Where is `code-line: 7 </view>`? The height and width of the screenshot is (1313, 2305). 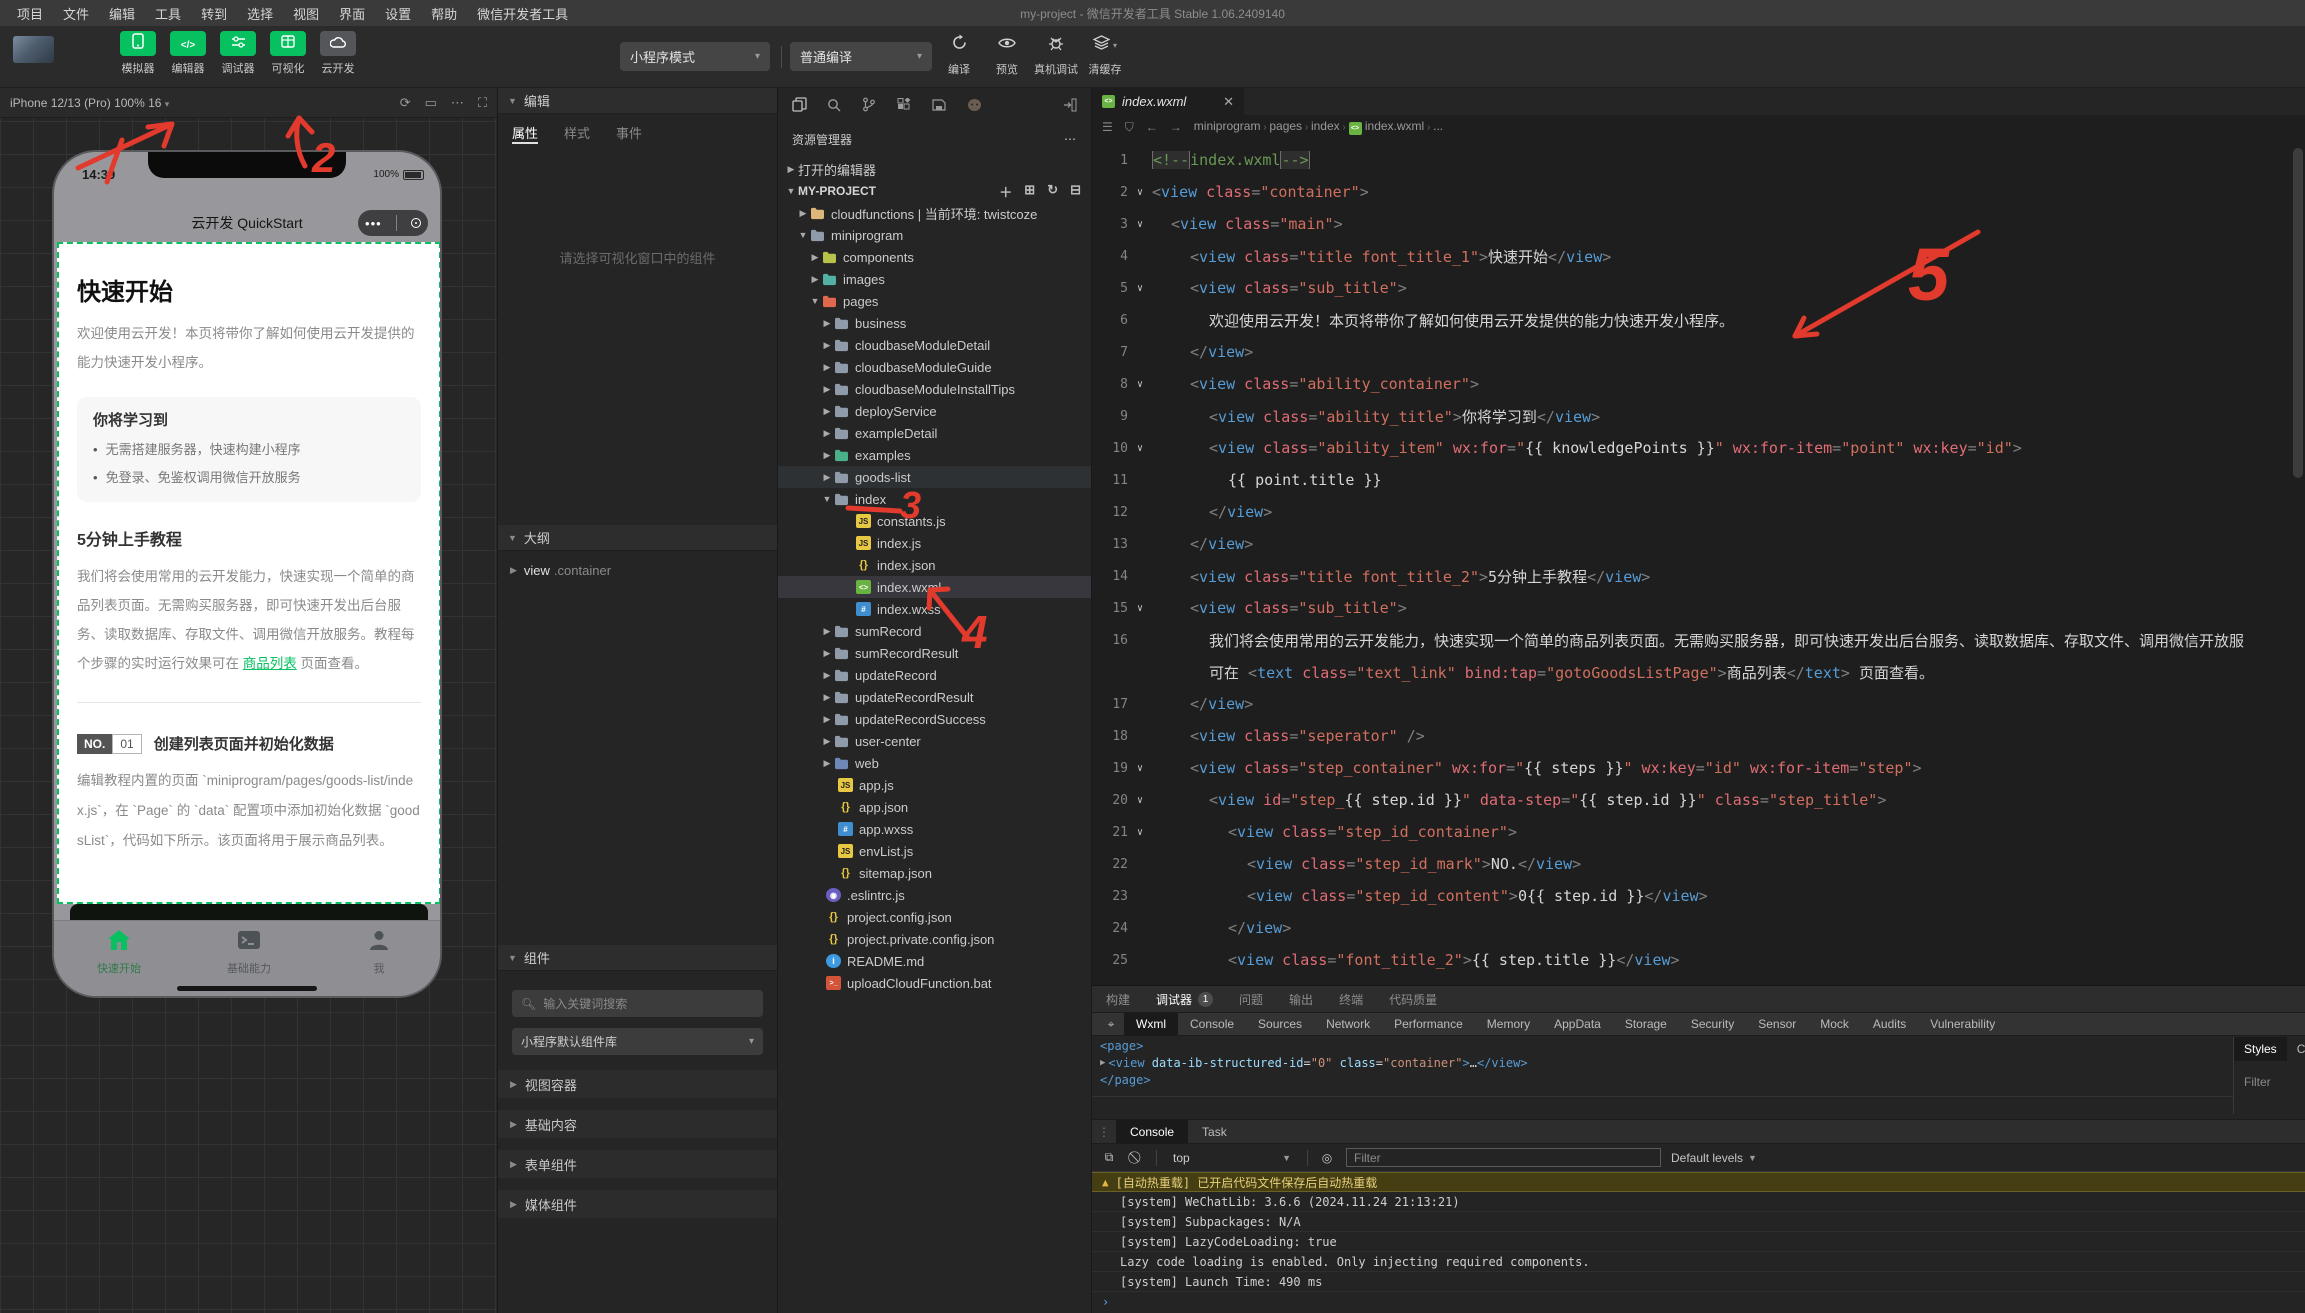 code-line: 7 </view> is located at coordinates (1691, 352).